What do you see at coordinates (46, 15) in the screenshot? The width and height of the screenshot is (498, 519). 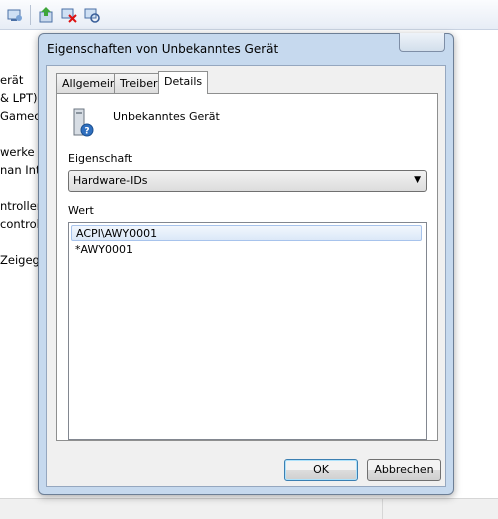 I see `update-driver-icon` at bounding box center [46, 15].